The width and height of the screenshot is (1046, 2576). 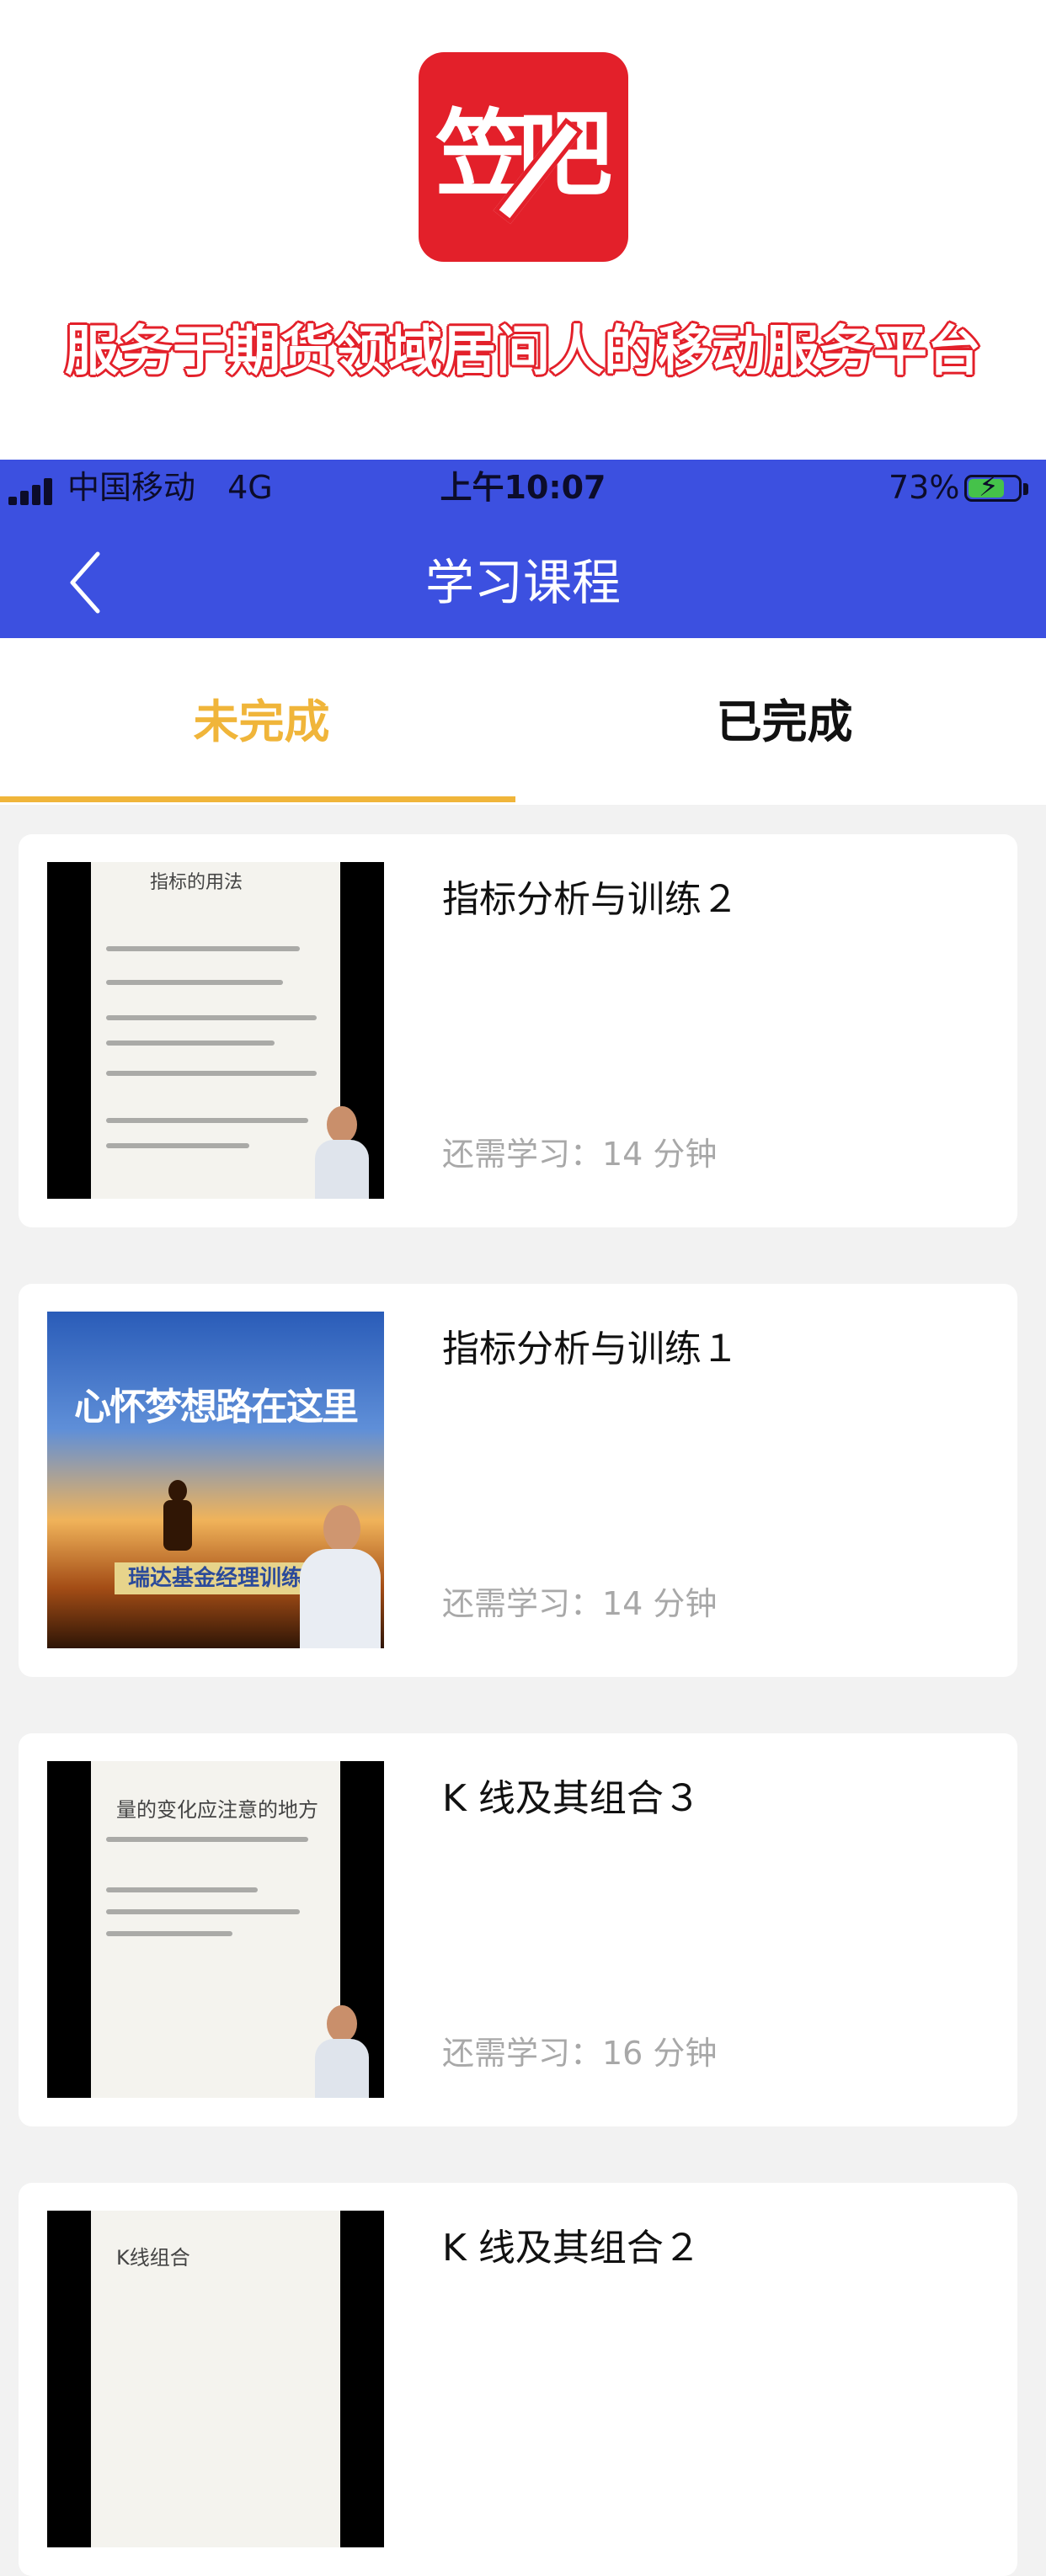 I want to click on tab-bar: 未完成 已完成, so click(x=523, y=721).